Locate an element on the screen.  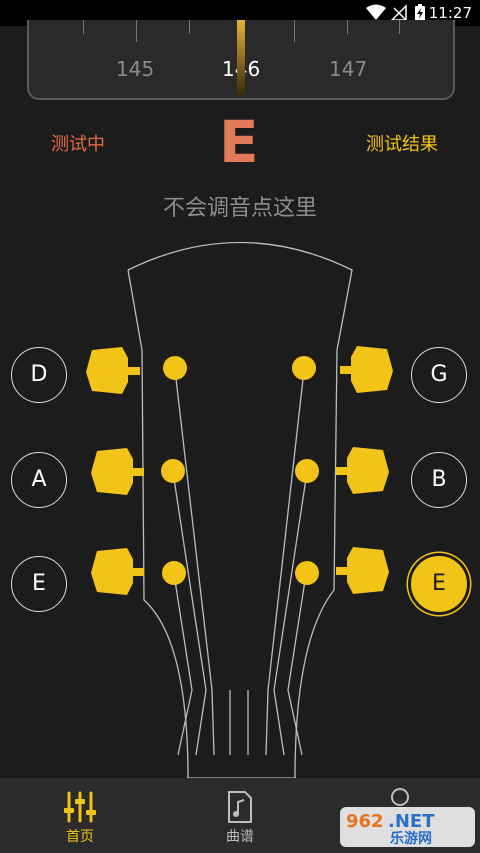
string-button-g: G is located at coordinates (439, 375).